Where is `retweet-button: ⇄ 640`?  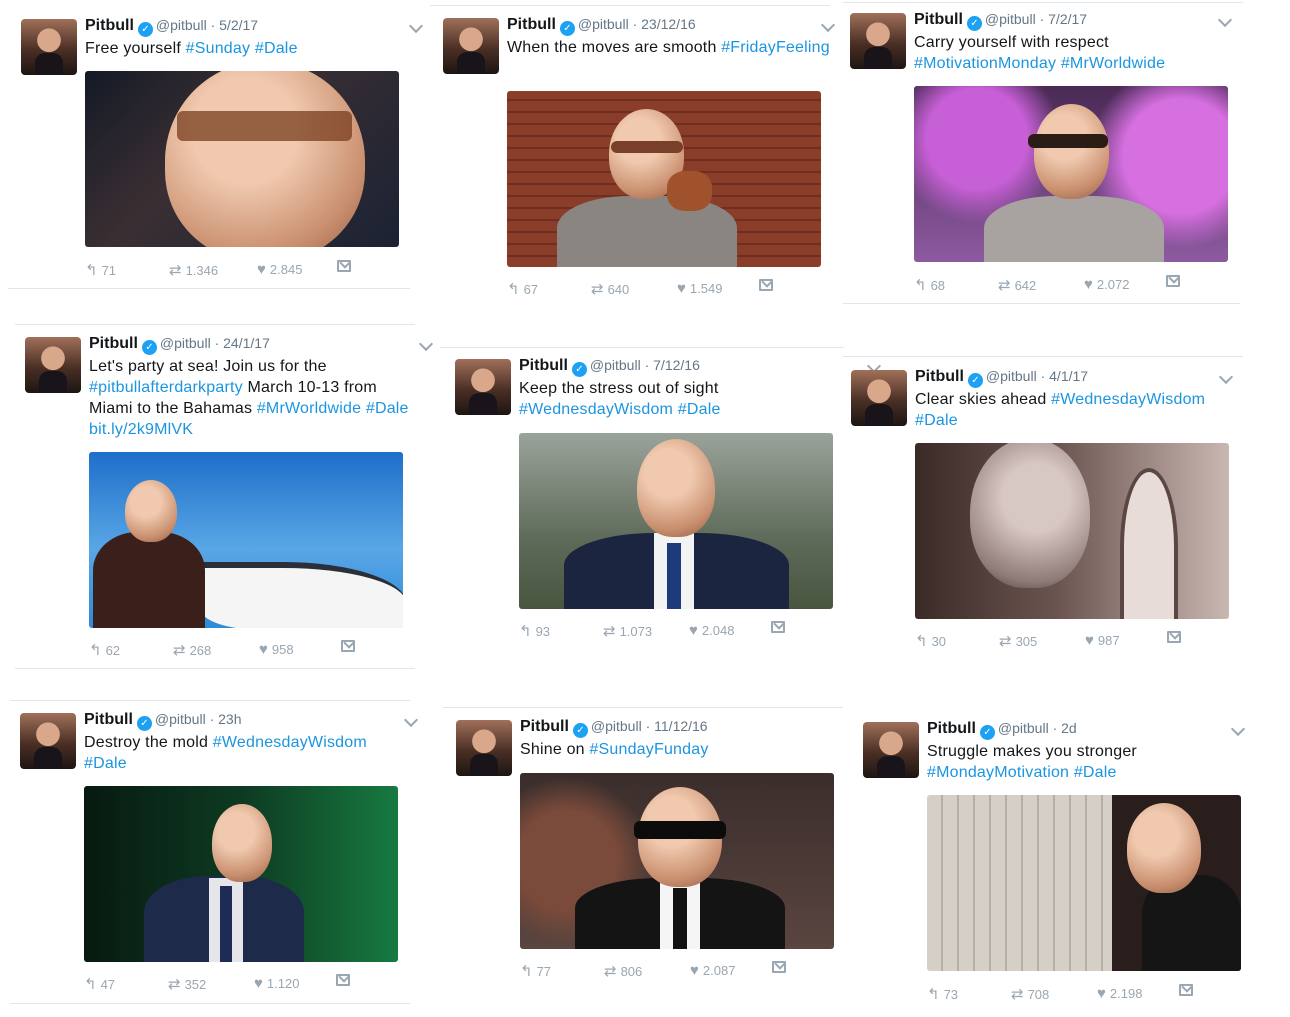
retweet-button: ⇄ 640 is located at coordinates (610, 289).